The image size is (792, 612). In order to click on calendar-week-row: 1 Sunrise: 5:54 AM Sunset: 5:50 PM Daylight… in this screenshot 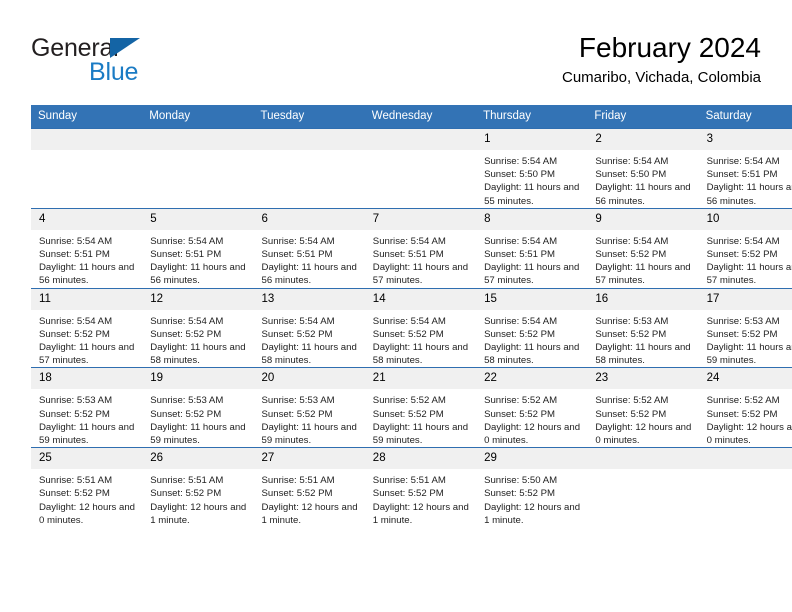, I will do `click(411, 168)`.